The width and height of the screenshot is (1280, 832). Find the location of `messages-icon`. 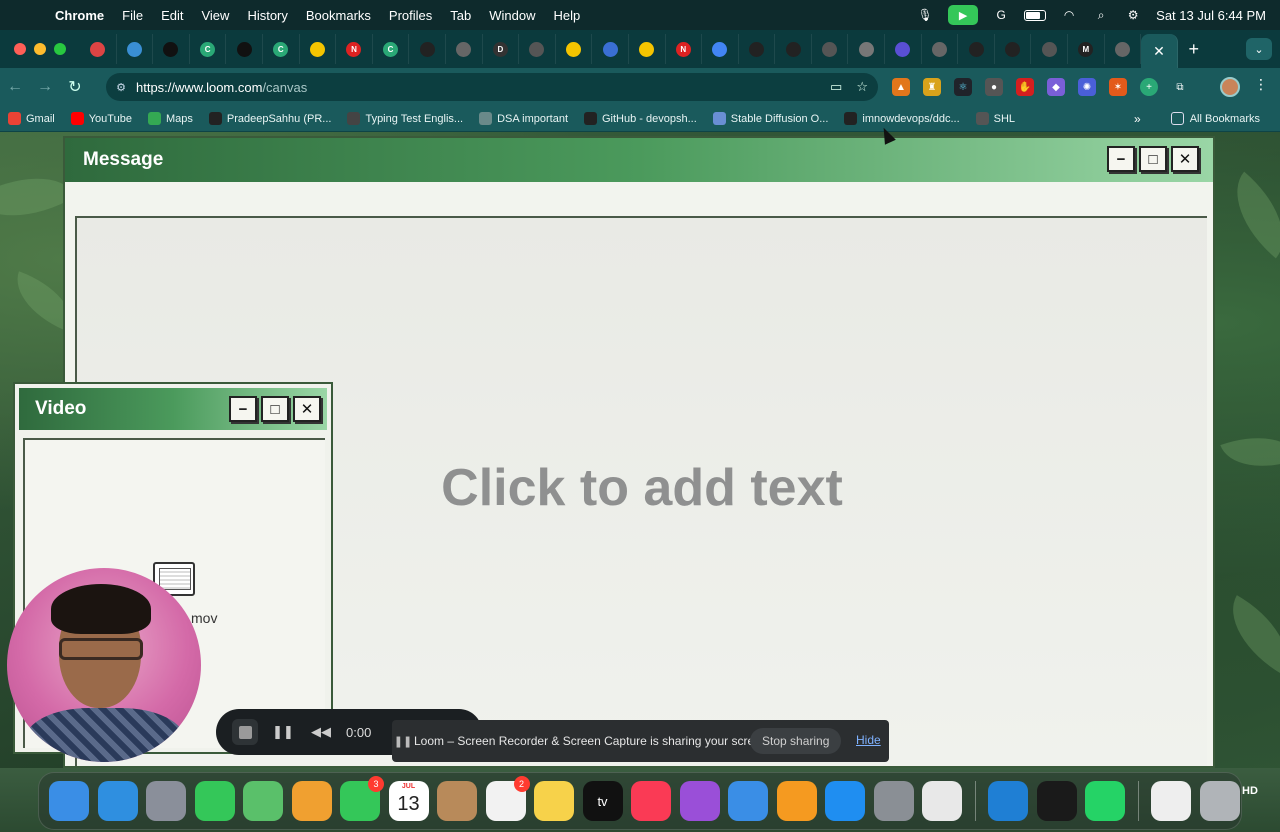

messages-icon is located at coordinates (214, 801).